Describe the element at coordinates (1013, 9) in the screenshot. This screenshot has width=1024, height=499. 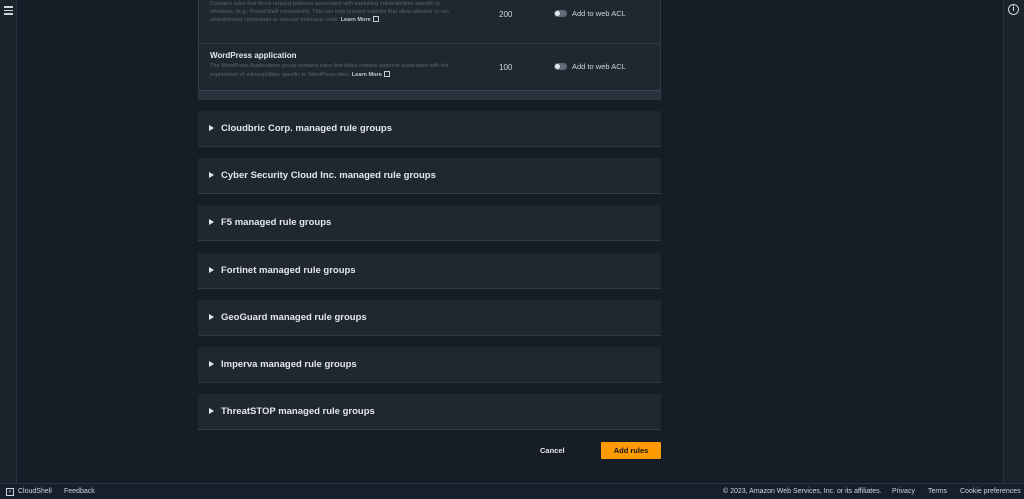
I see `info-icon: i` at that location.